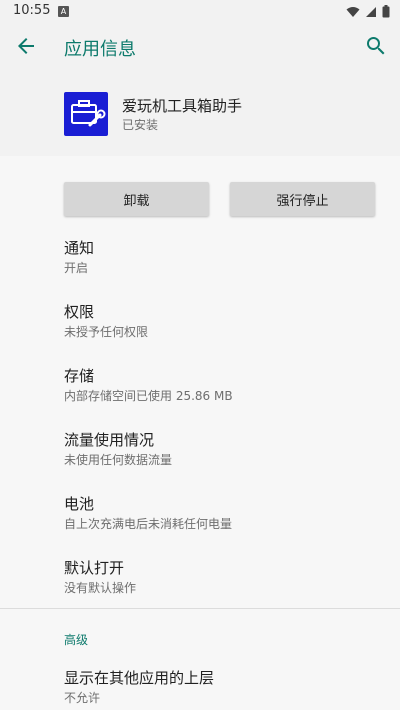  I want to click on app-bar: 应用信息, so click(200, 47).